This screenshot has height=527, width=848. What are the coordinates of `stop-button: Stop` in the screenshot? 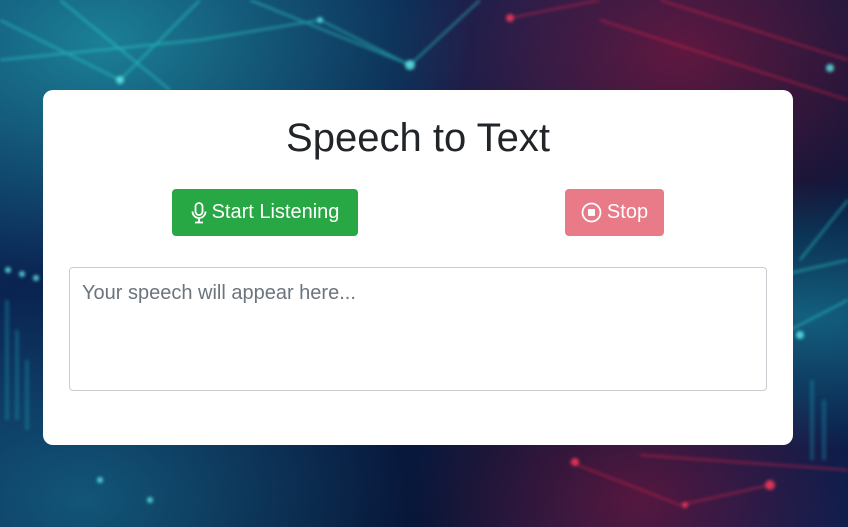 It's located at (614, 212).